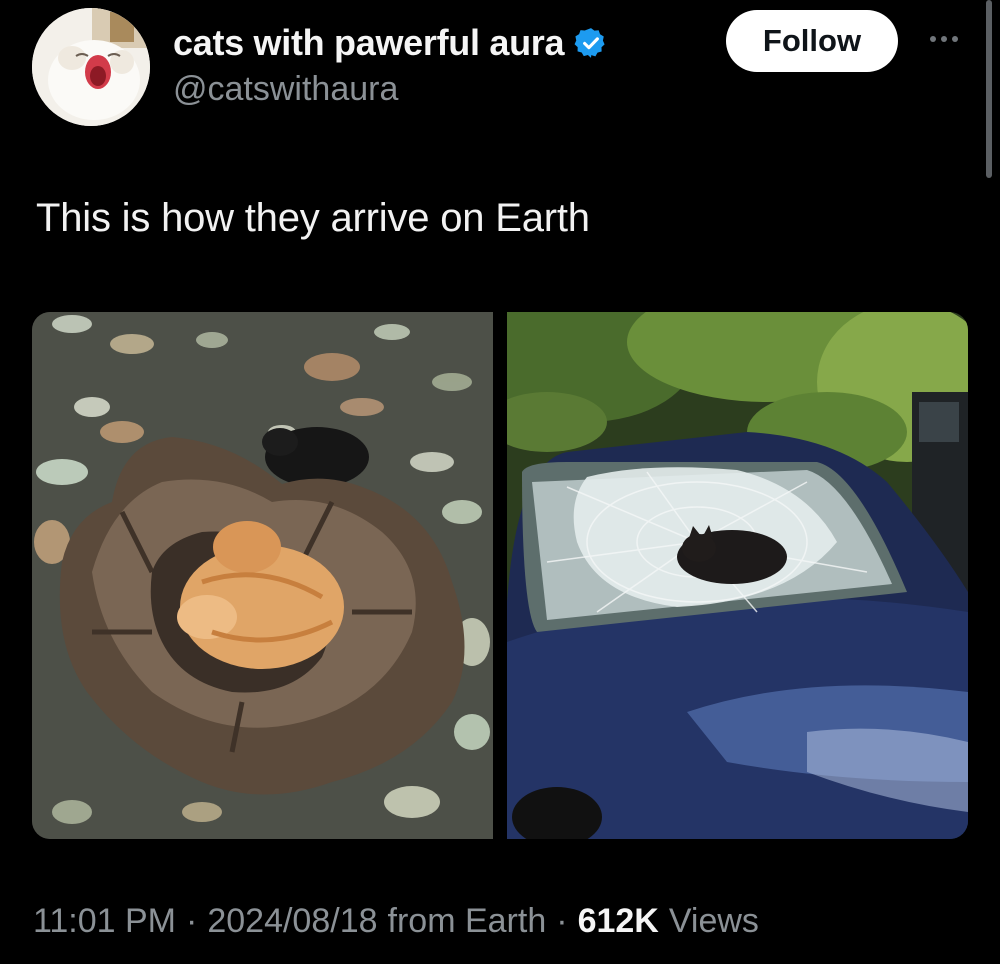 This screenshot has width=1000, height=964. What do you see at coordinates (591, 43) in the screenshot?
I see `verified-badge-icon` at bounding box center [591, 43].